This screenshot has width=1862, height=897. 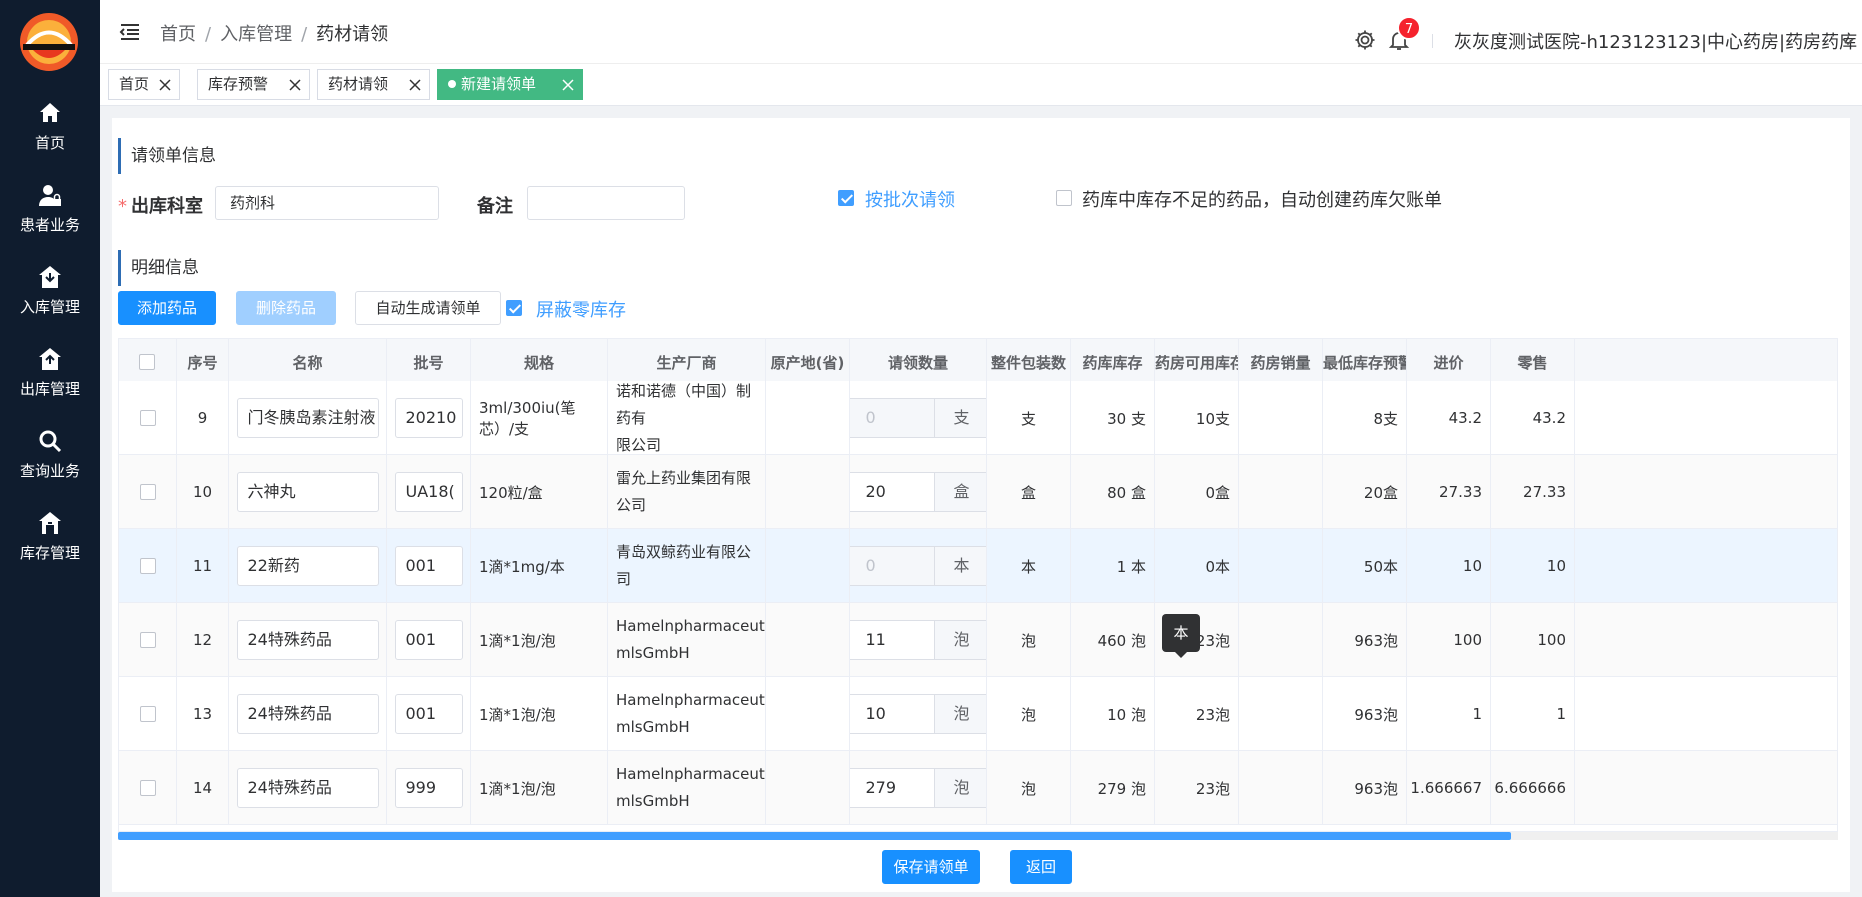 I want to click on tab-home: 首页, so click(x=144, y=84).